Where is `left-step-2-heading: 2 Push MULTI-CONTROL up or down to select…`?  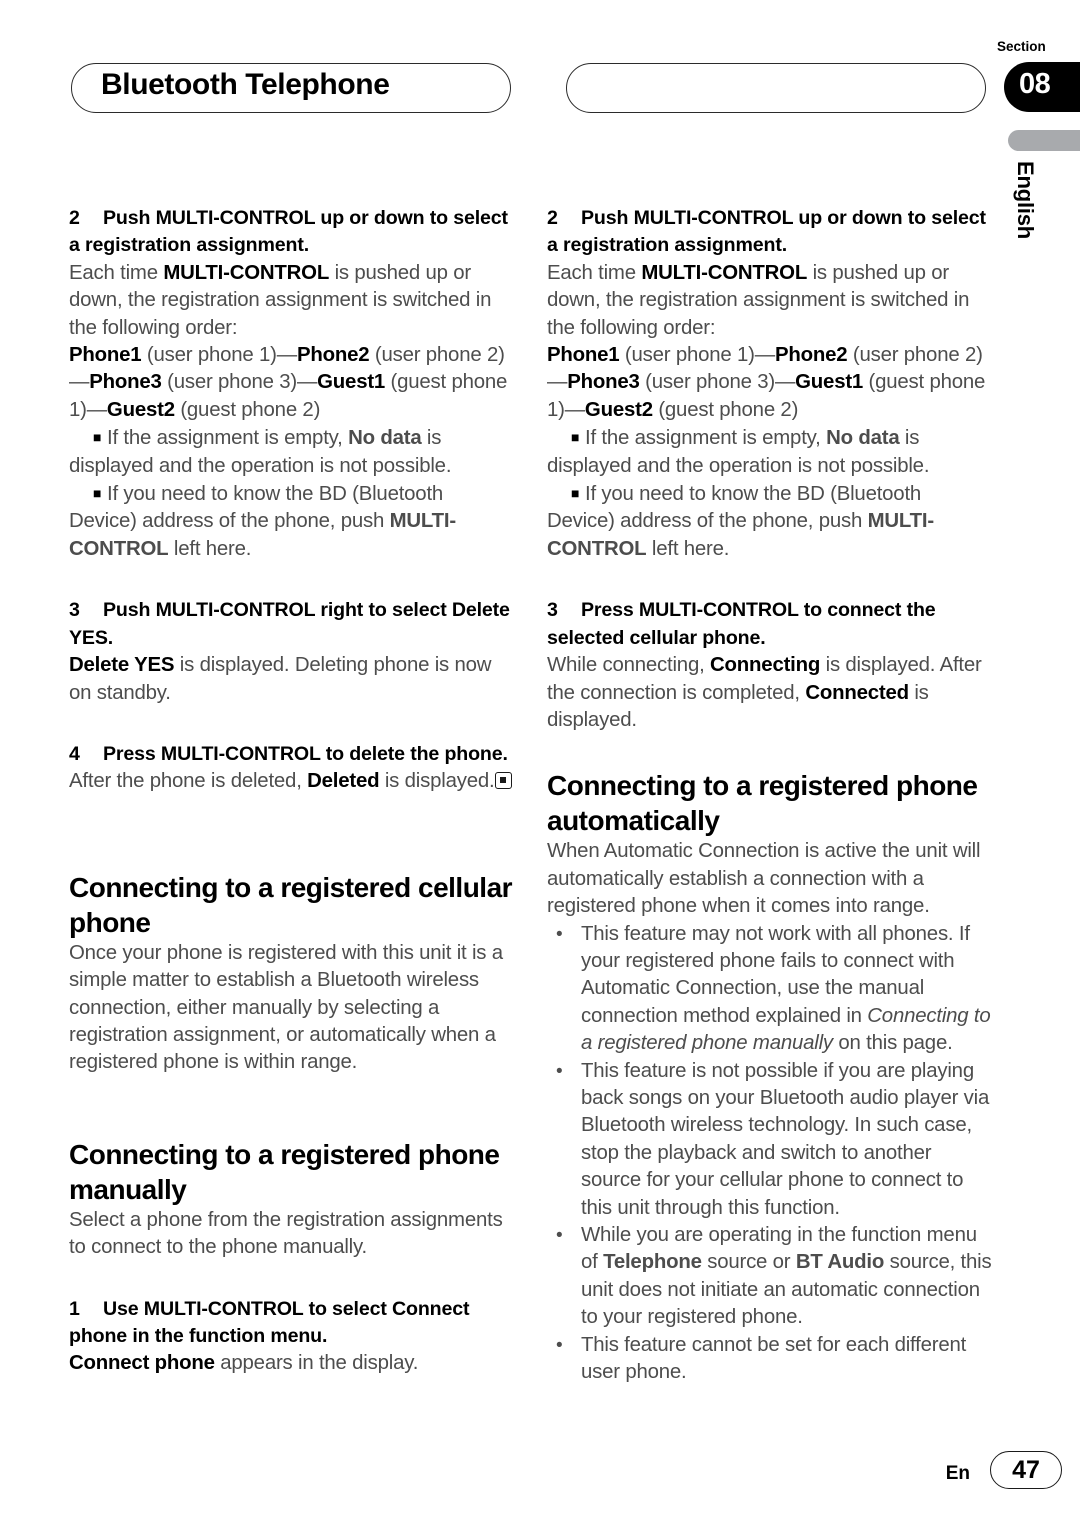
left-step-2-heading: 2 Push MULTI-CONTROL up or down to select… is located at coordinates (292, 232).